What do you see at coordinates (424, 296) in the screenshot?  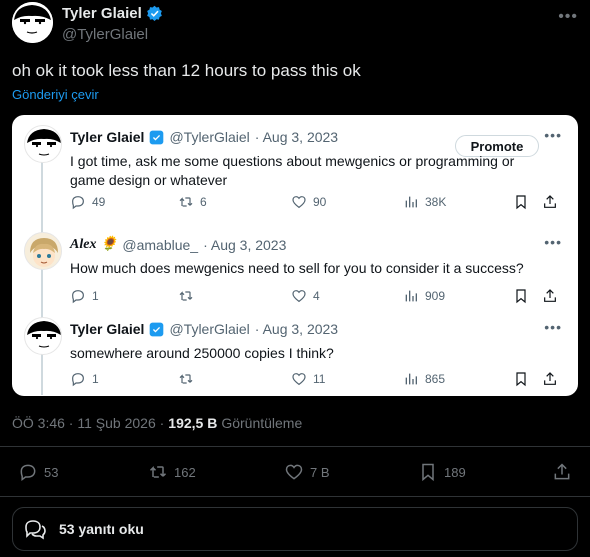 I see `views-button: 909` at bounding box center [424, 296].